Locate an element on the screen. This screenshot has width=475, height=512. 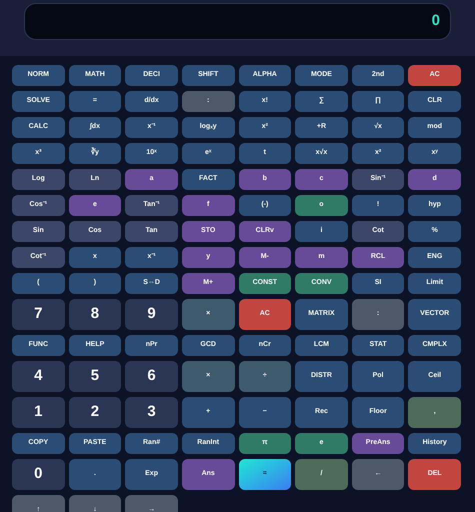
calculator-key: 9 is located at coordinates (151, 314).